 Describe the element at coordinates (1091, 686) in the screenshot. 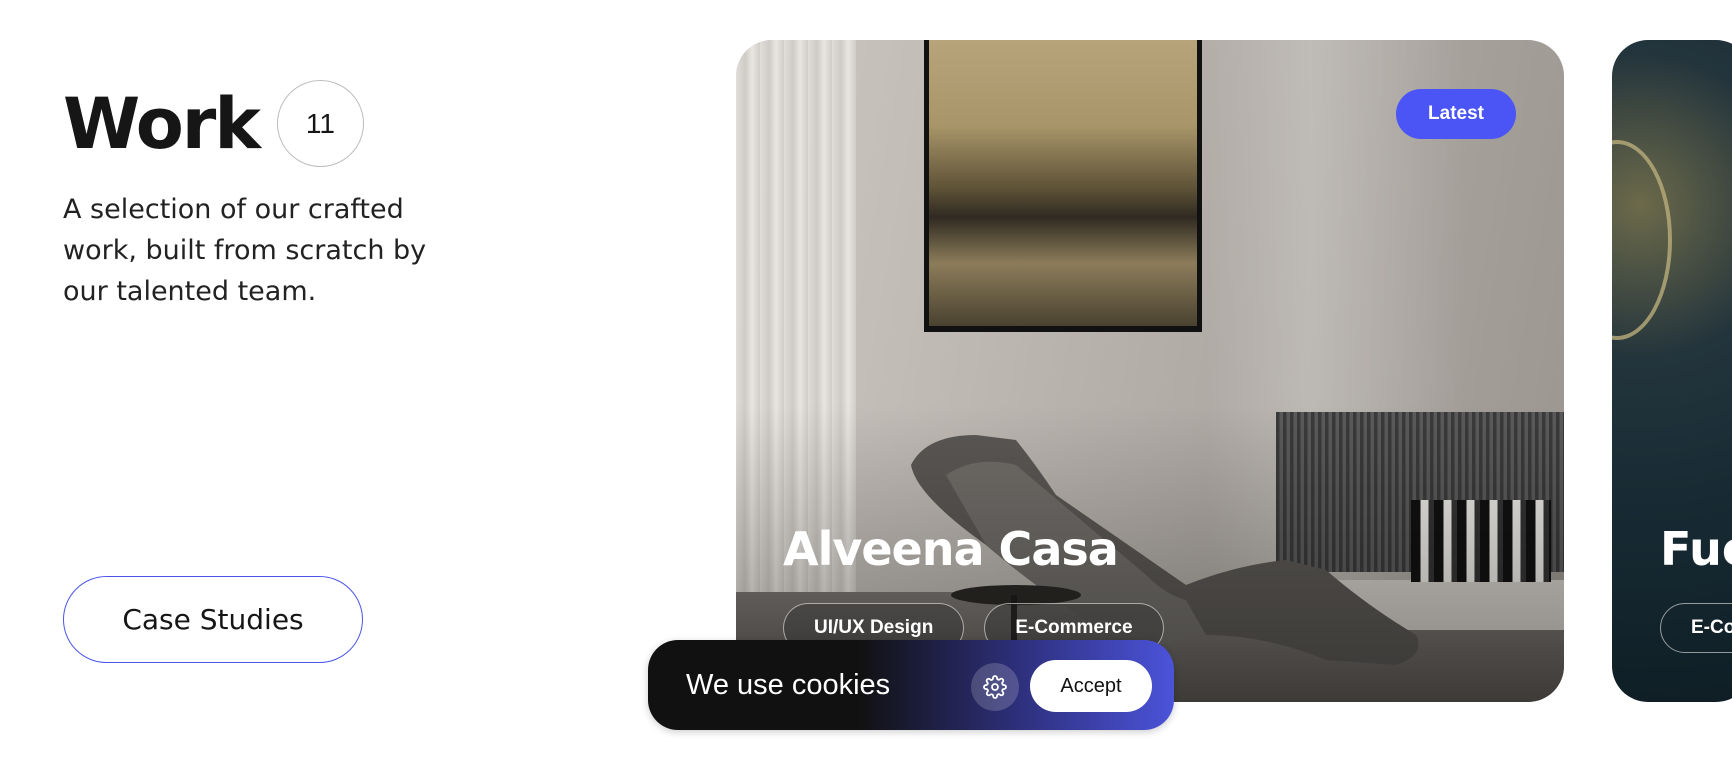

I see `cookie-accept-button: Accept` at that location.